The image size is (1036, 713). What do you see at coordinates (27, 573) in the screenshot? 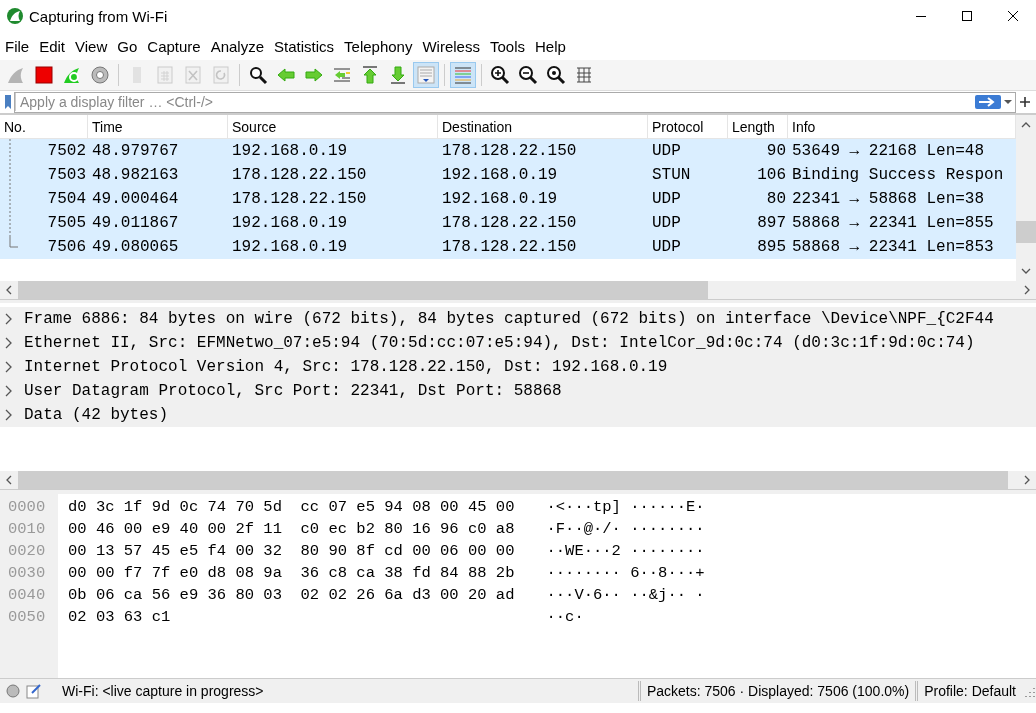
I see `byte-offset: 0030` at bounding box center [27, 573].